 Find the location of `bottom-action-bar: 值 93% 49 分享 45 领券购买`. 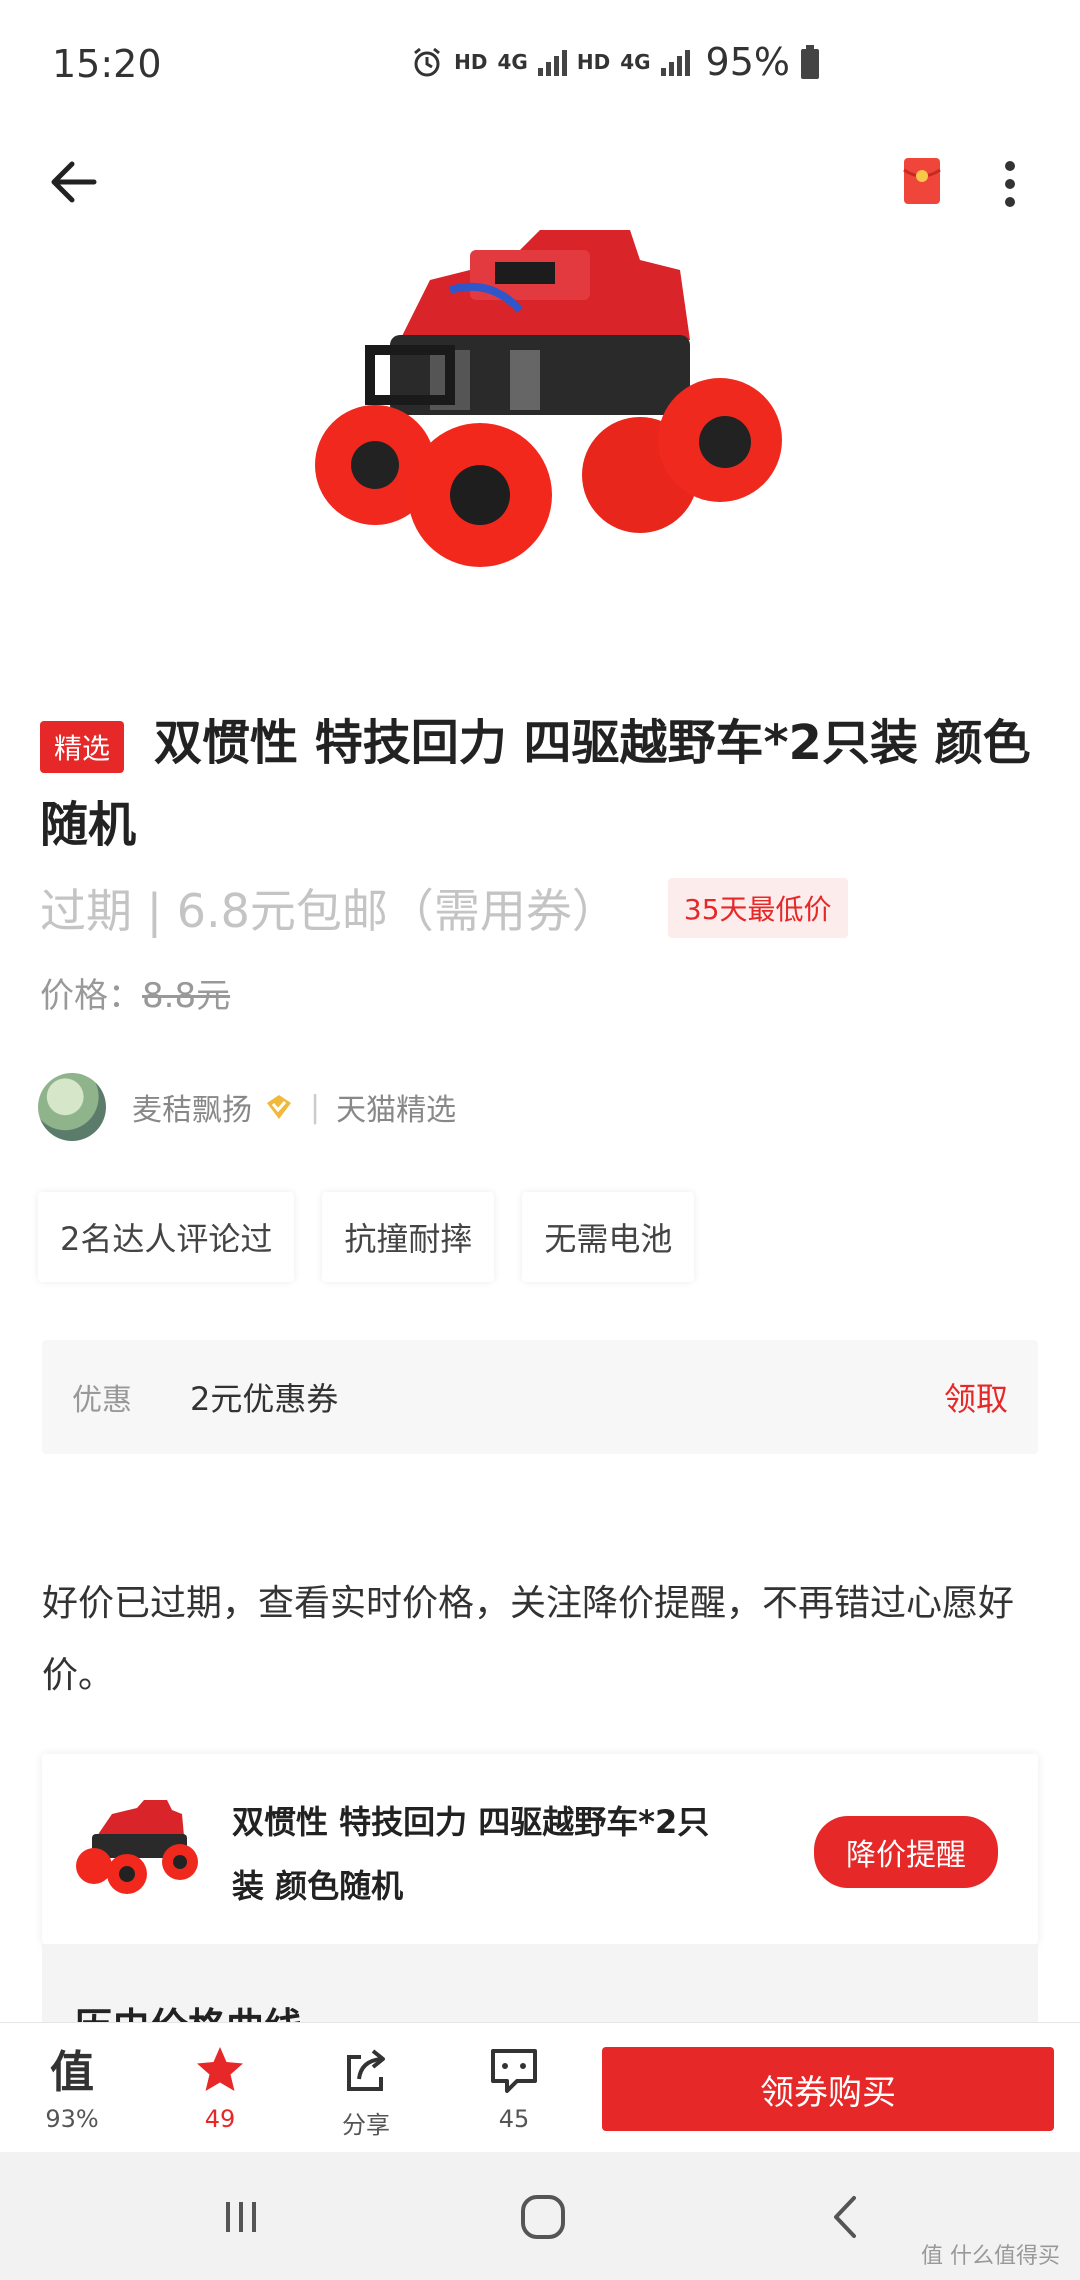

bottom-action-bar: 值 93% 49 分享 45 领券购买 is located at coordinates (540, 2087).